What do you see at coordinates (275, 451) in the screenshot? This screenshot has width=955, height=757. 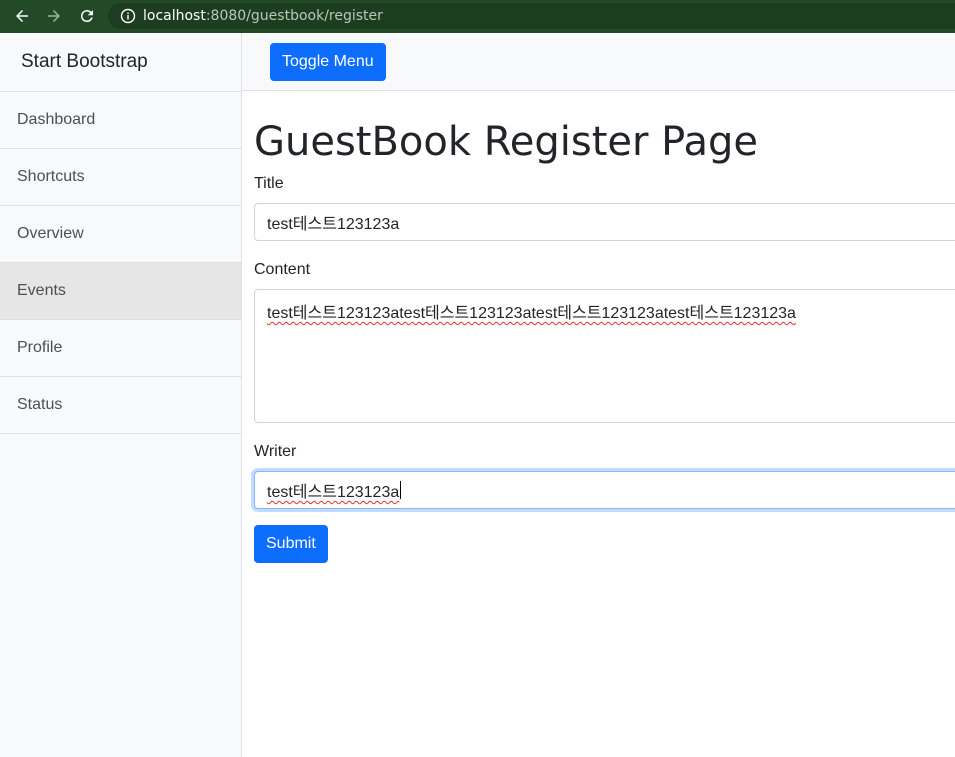 I see `writer-label: Writer` at bounding box center [275, 451].